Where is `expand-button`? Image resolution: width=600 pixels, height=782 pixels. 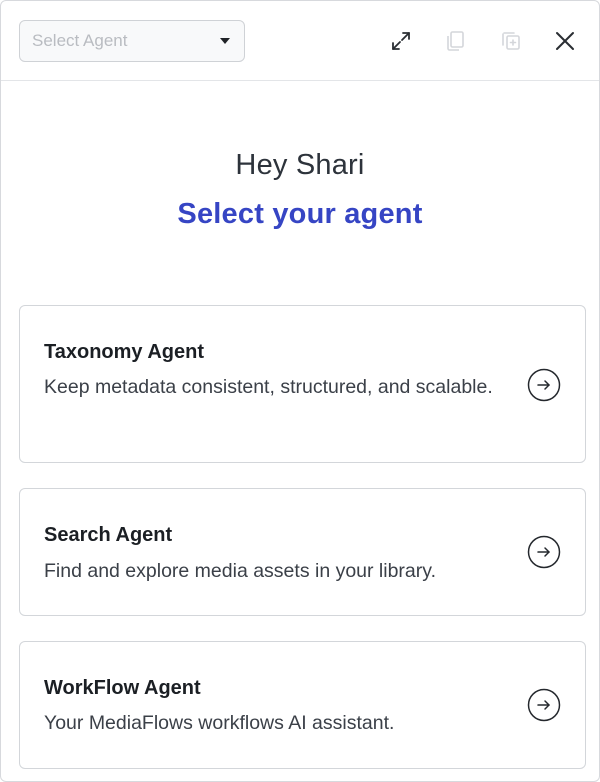
expand-button is located at coordinates (401, 41).